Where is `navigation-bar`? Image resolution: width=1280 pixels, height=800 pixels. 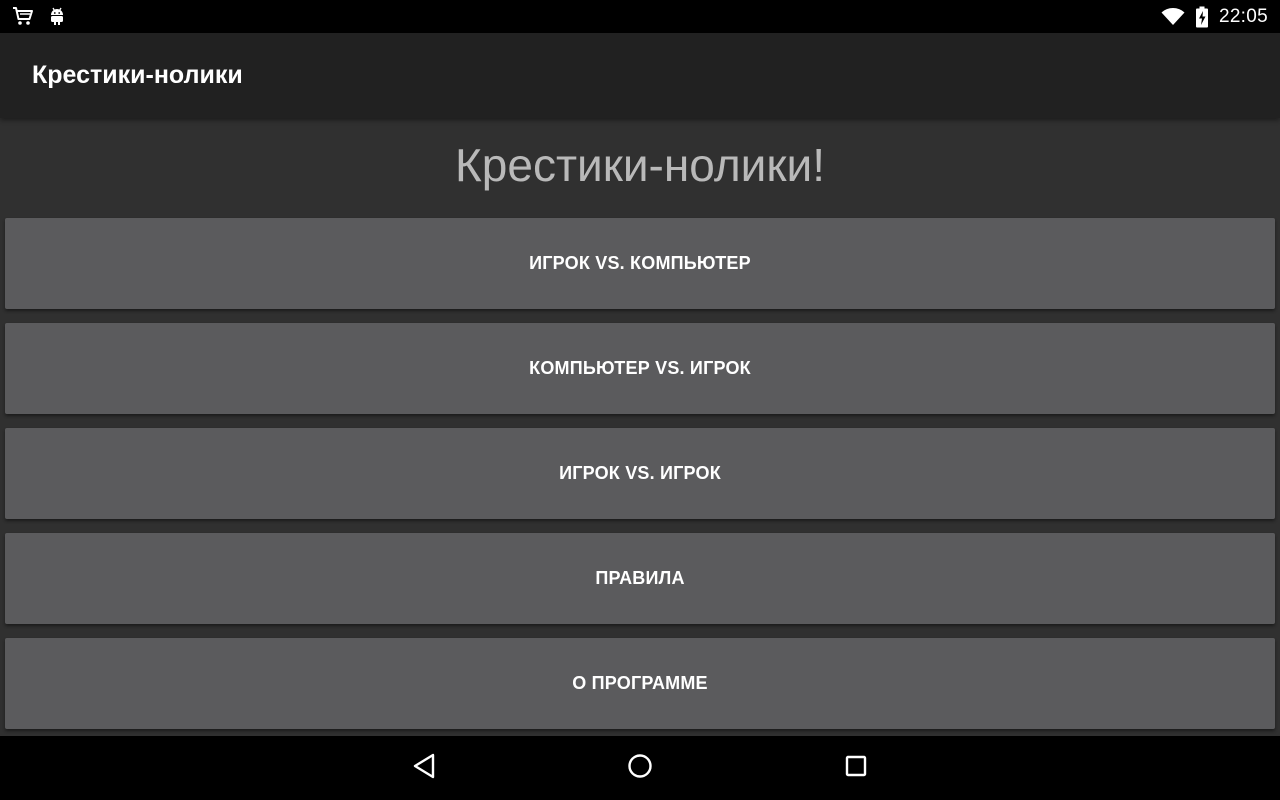
navigation-bar is located at coordinates (640, 768).